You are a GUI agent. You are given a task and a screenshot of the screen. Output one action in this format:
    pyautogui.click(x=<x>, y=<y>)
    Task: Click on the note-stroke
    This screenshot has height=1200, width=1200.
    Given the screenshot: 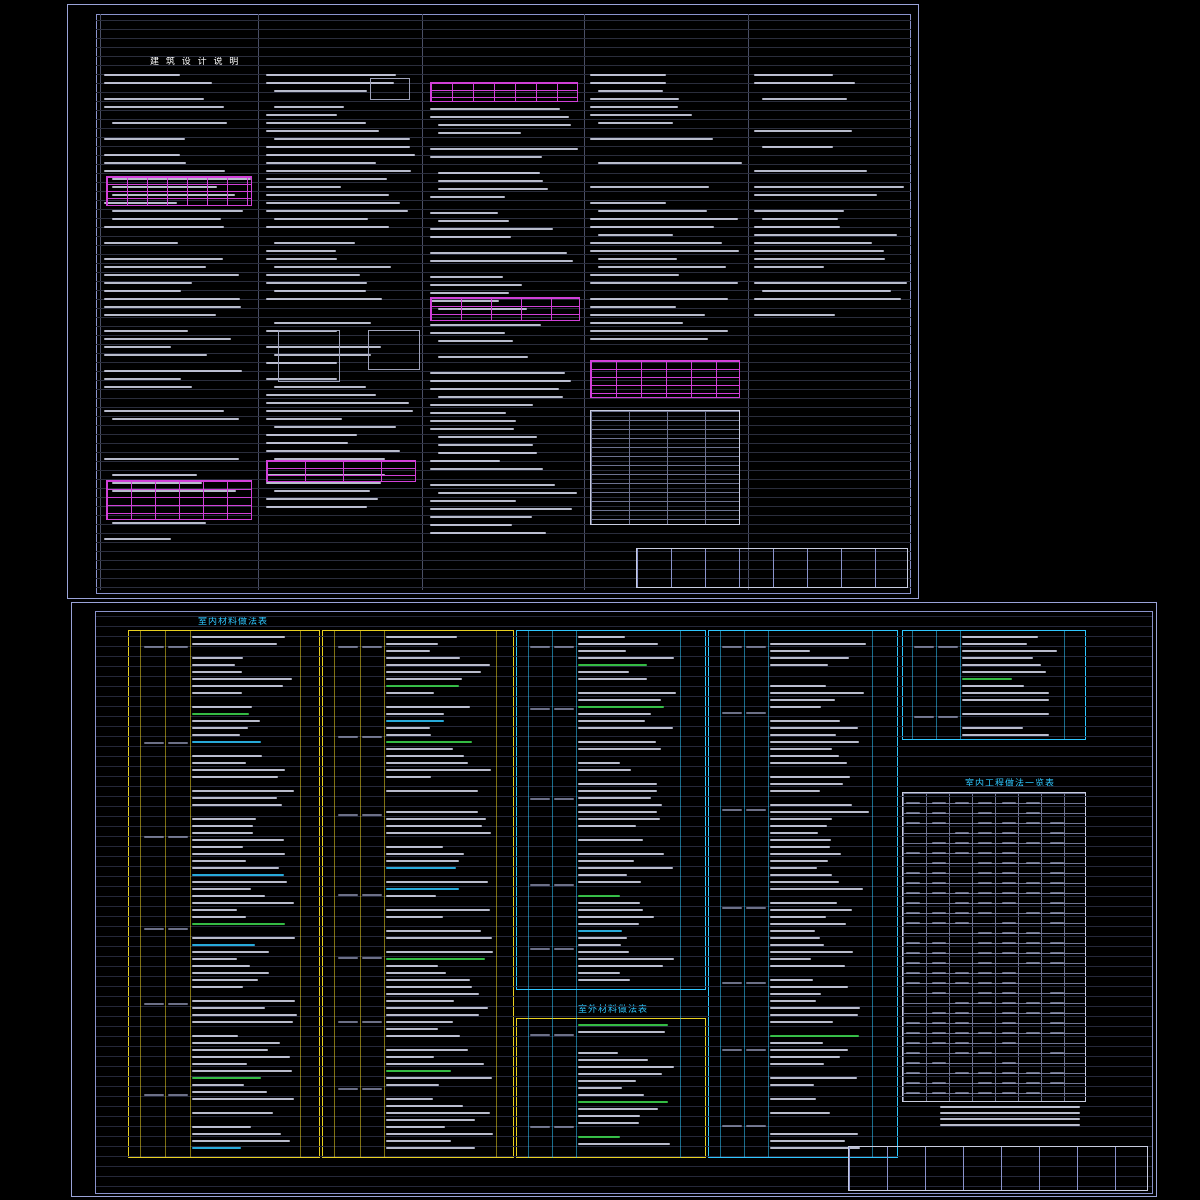 What is the action you would take?
    pyautogui.click(x=1010, y=1113)
    